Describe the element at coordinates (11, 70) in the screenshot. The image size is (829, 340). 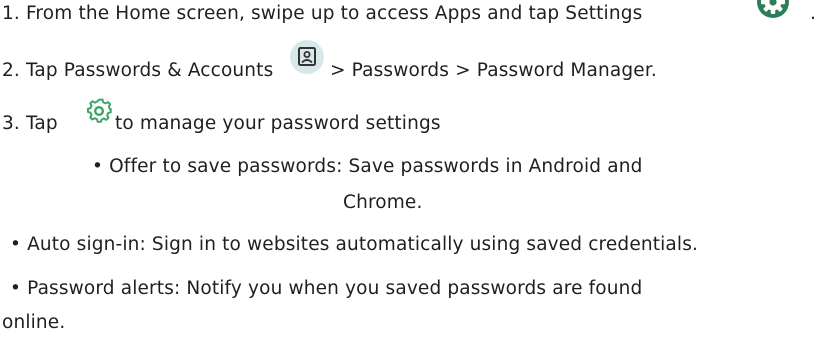
I see `step-2-number: 2.` at that location.